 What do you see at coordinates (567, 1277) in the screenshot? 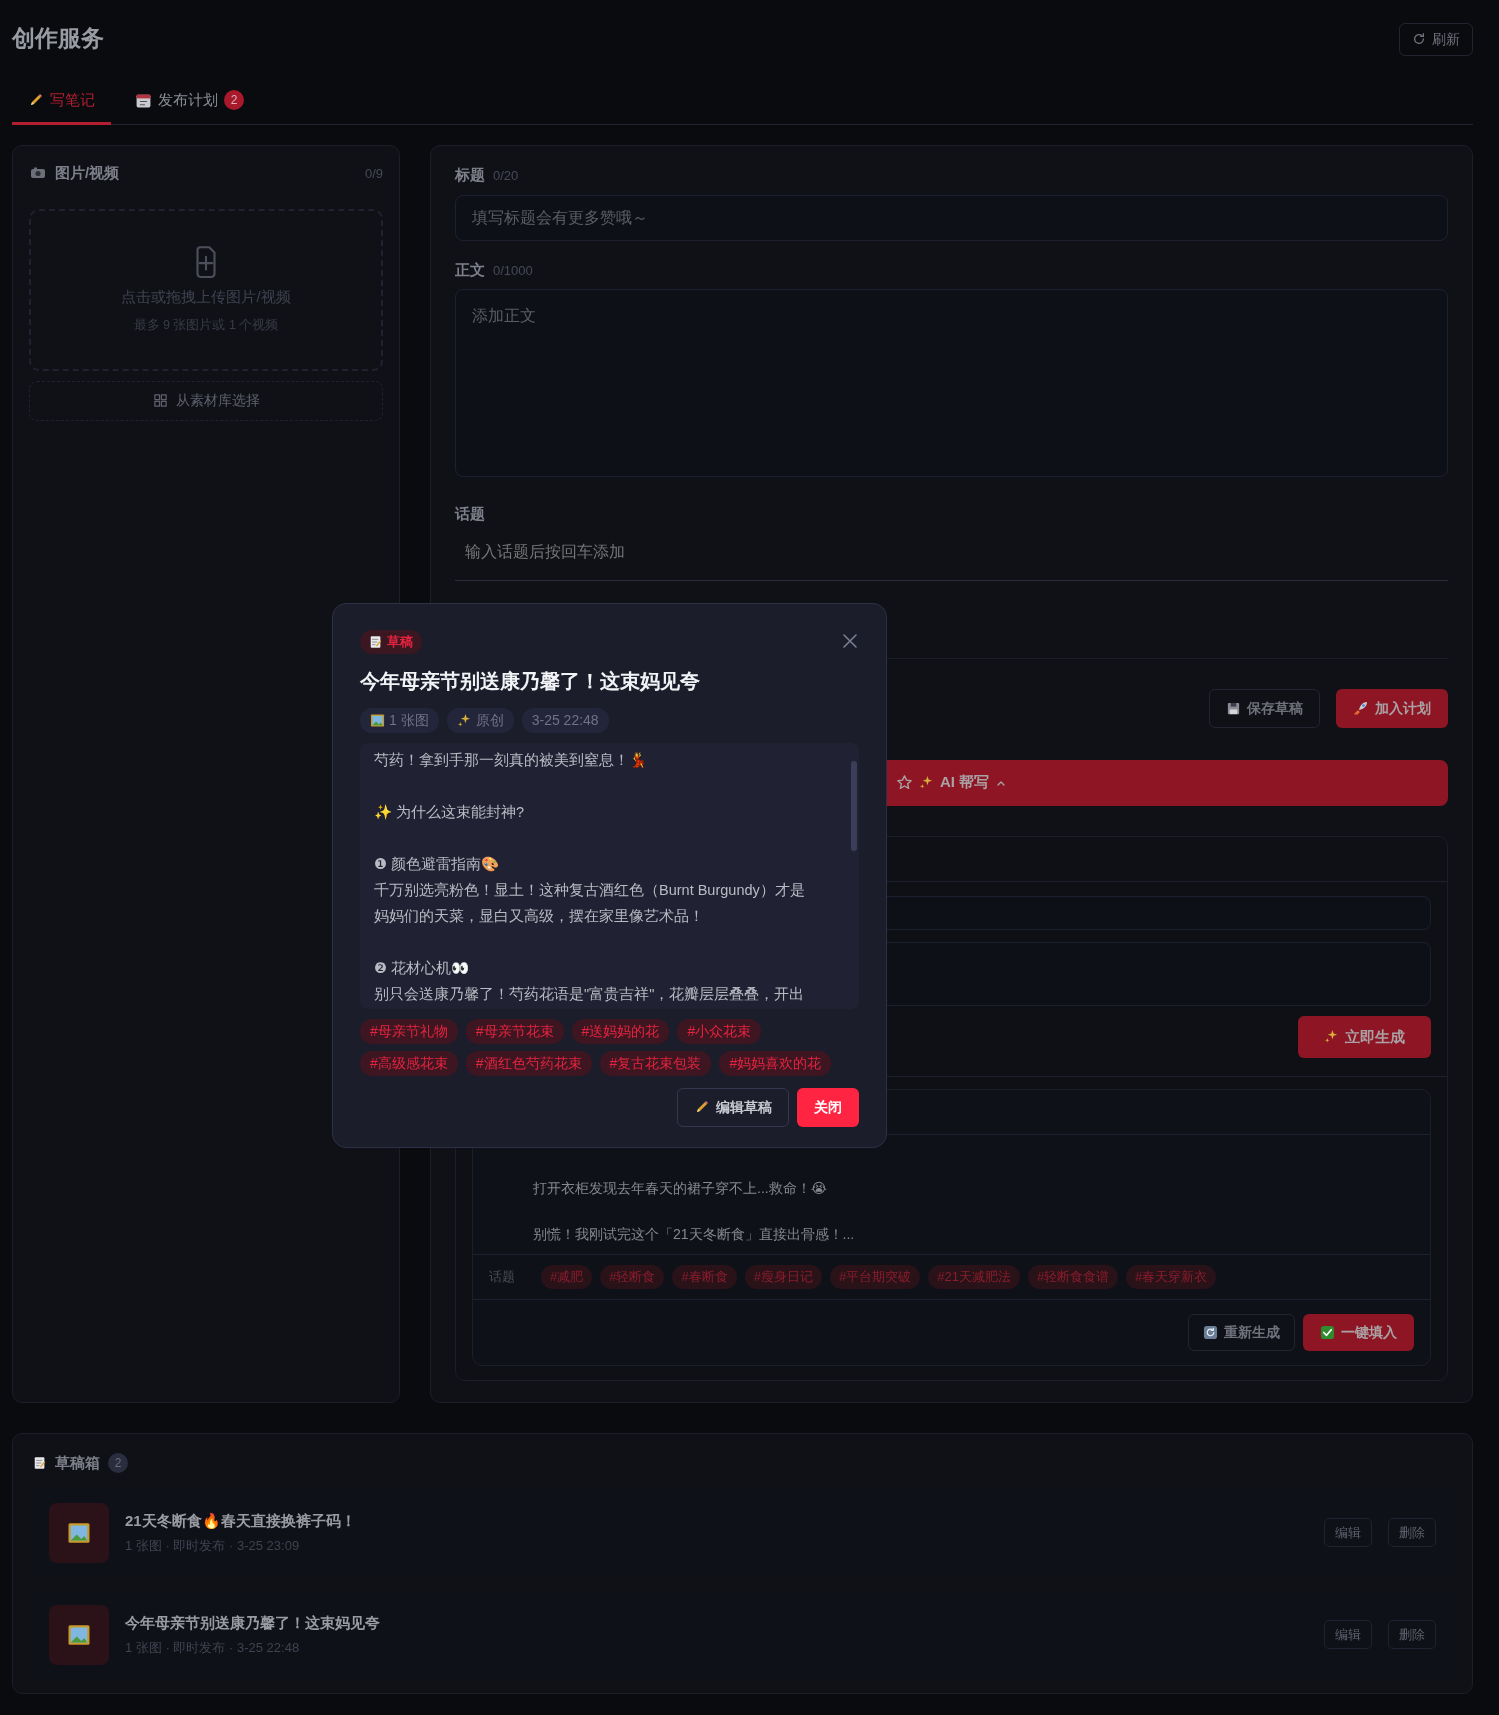
I see `topic-tag: #减肥` at bounding box center [567, 1277].